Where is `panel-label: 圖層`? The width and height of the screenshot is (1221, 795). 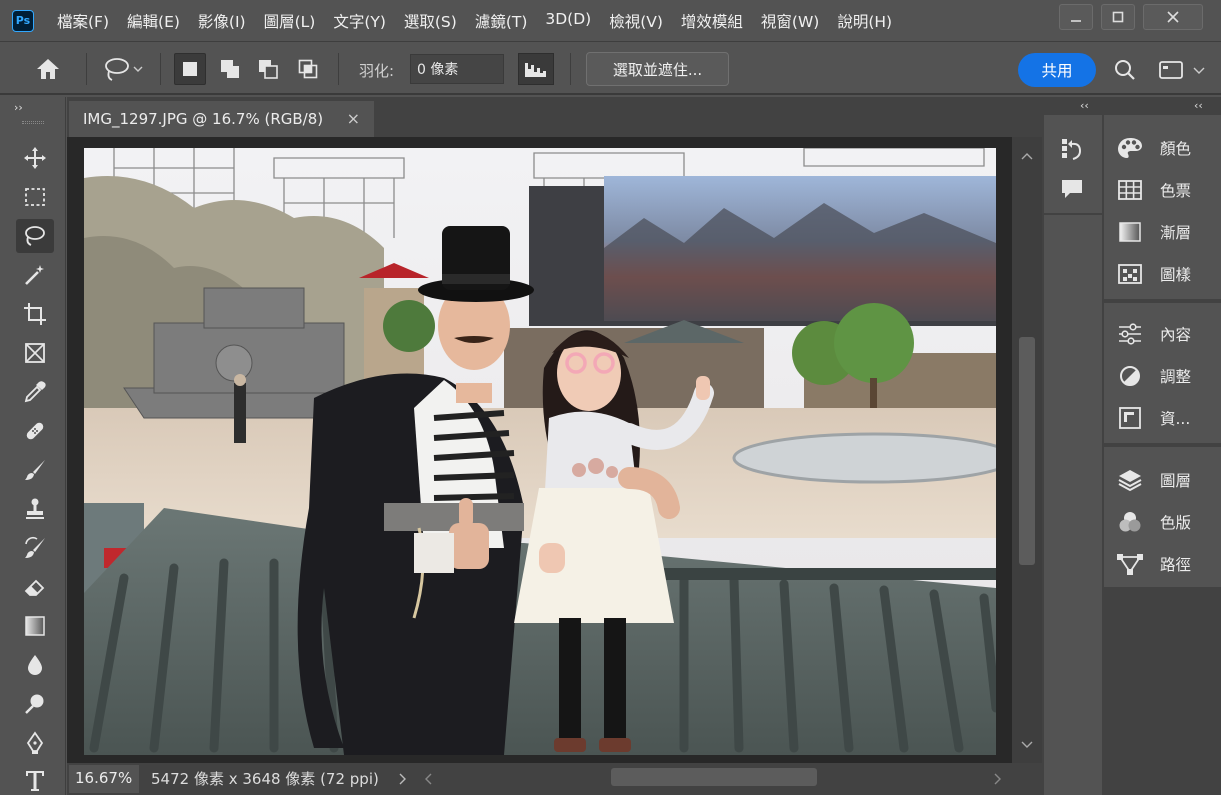
panel-label: 圖層 is located at coordinates (1176, 481).